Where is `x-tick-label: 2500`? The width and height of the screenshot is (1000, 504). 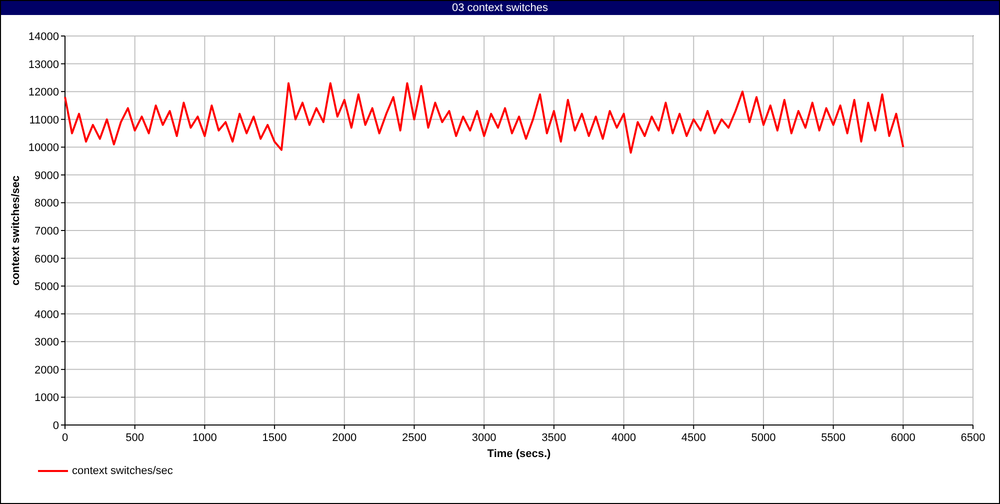 x-tick-label: 2500 is located at coordinates (414, 438).